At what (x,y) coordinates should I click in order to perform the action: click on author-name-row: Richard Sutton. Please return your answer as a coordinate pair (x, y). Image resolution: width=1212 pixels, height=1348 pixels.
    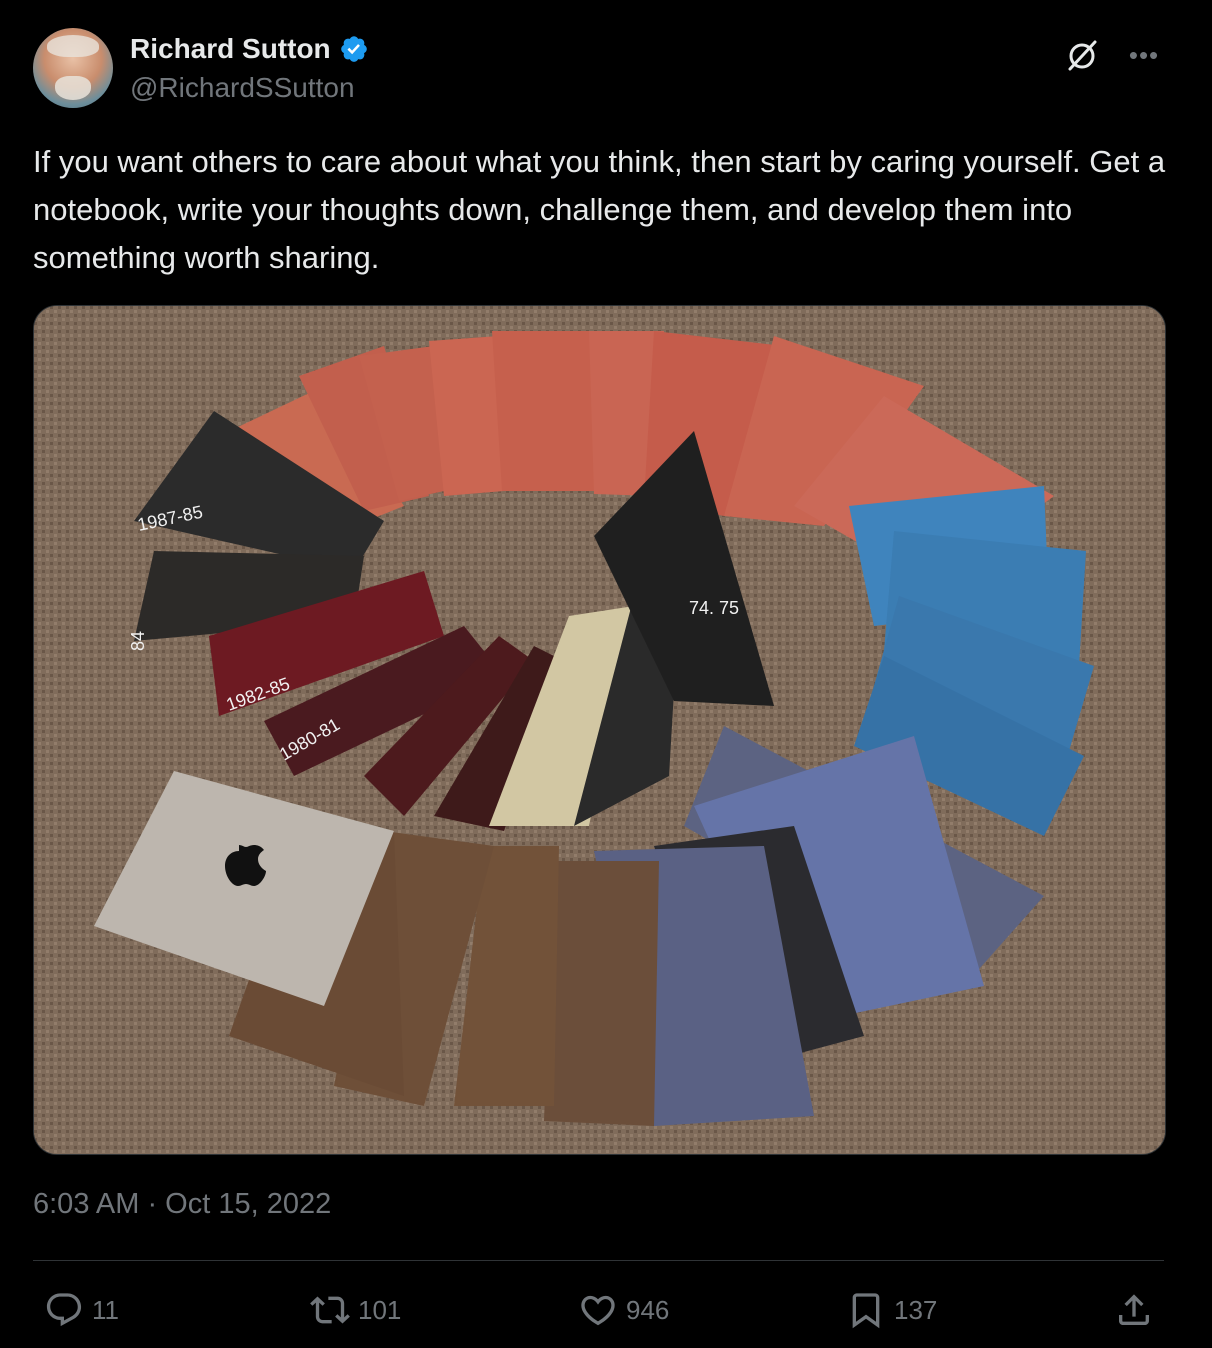
    Looking at the image, I should click on (249, 49).